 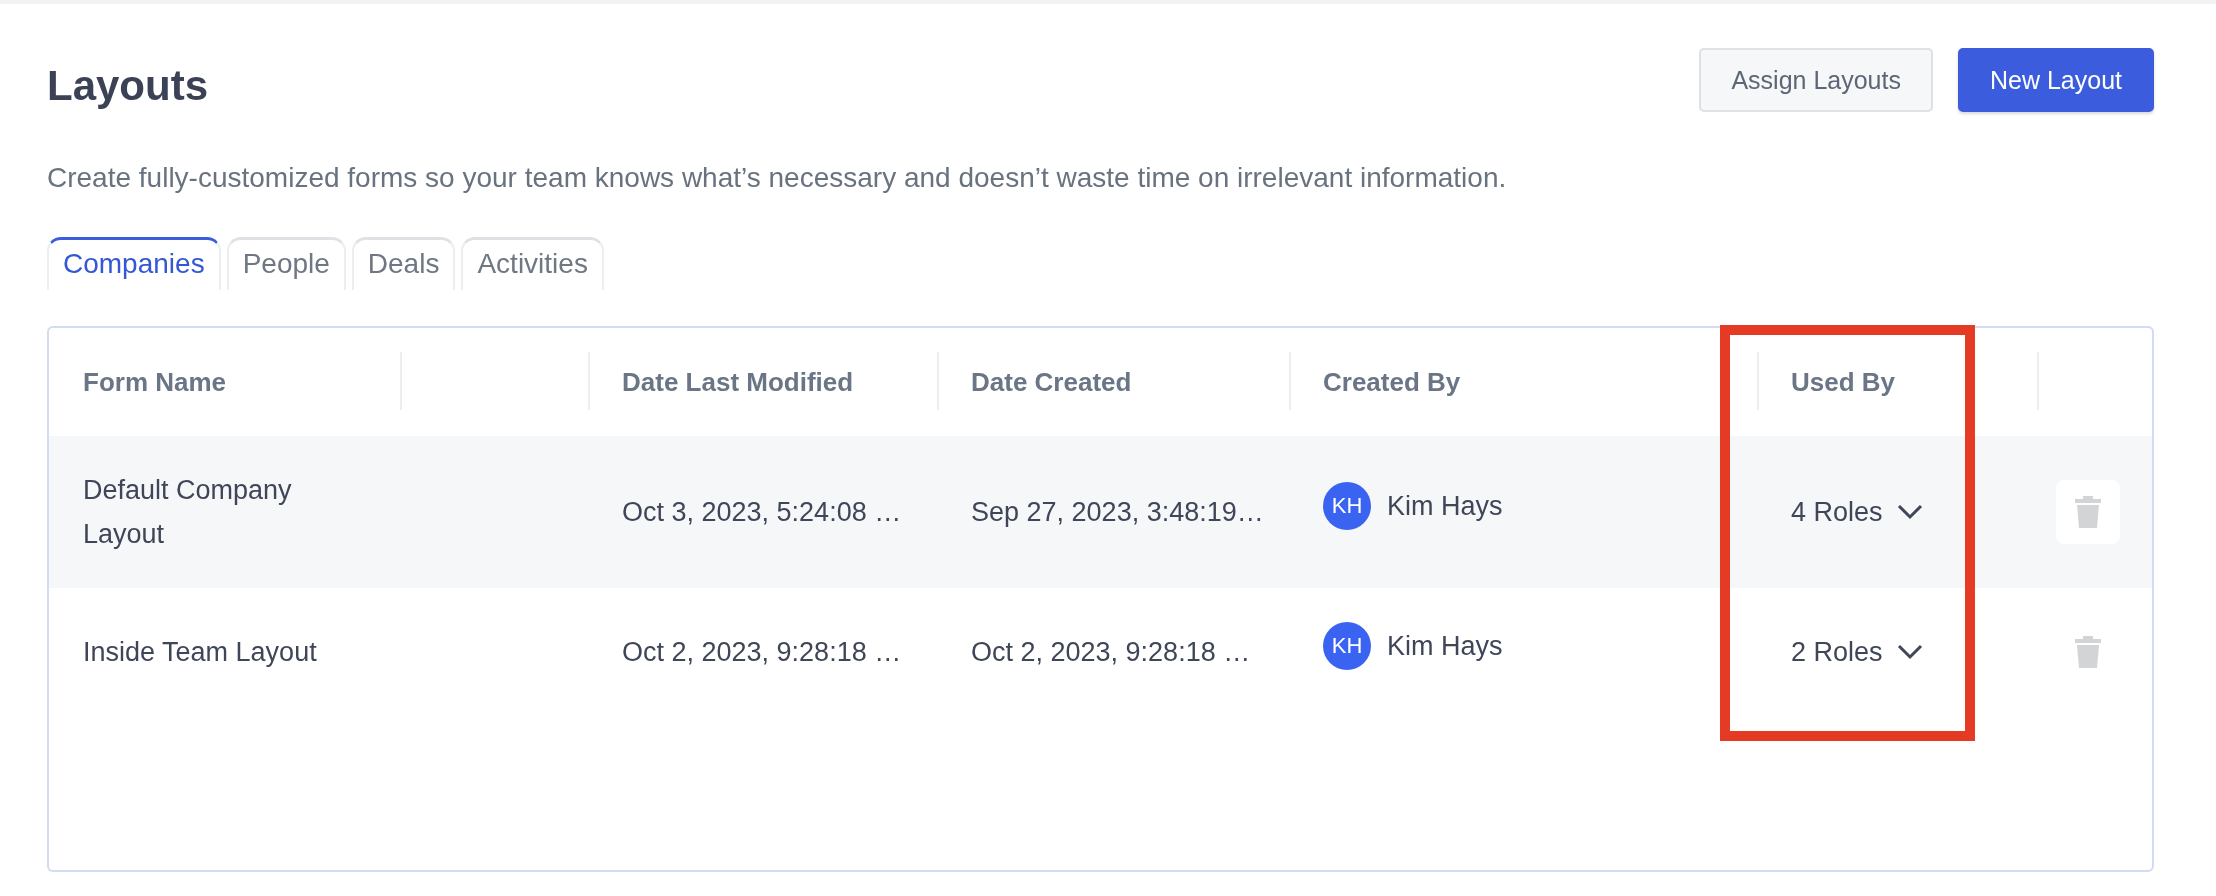 I want to click on table-cell-text: Default Company Layout, so click(x=188, y=512).